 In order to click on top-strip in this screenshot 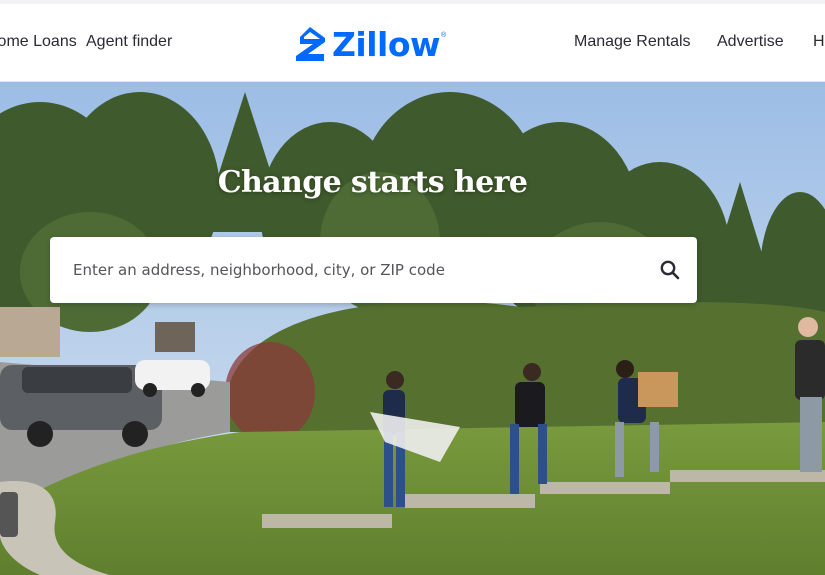, I will do `click(412, 2)`.